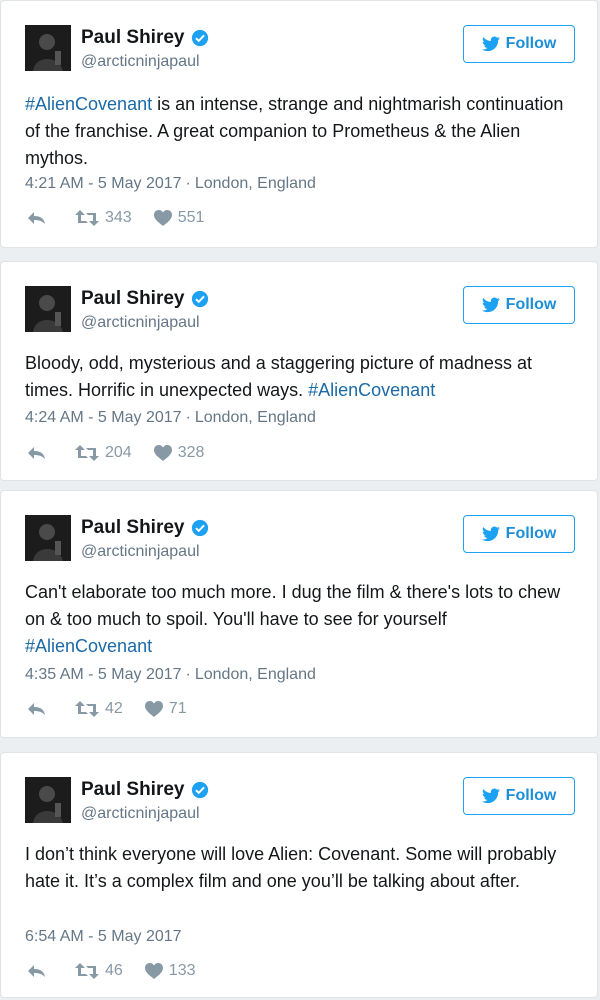  What do you see at coordinates (191, 217) in the screenshot?
I see `like-count: 551` at bounding box center [191, 217].